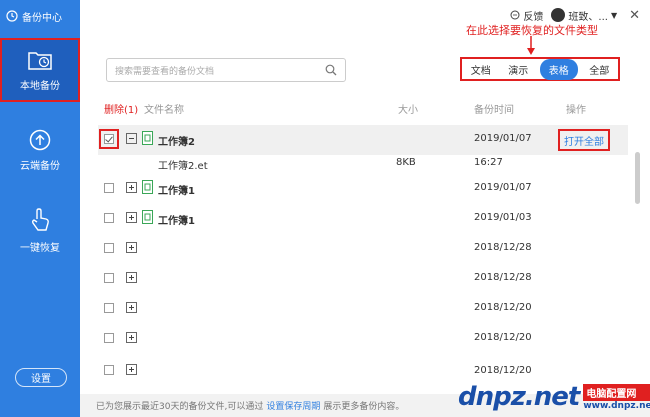 Image resolution: width=650 pixels, height=417 pixels. Describe the element at coordinates (42, 18) in the screenshot. I see `brand-title: 备份中心` at that location.